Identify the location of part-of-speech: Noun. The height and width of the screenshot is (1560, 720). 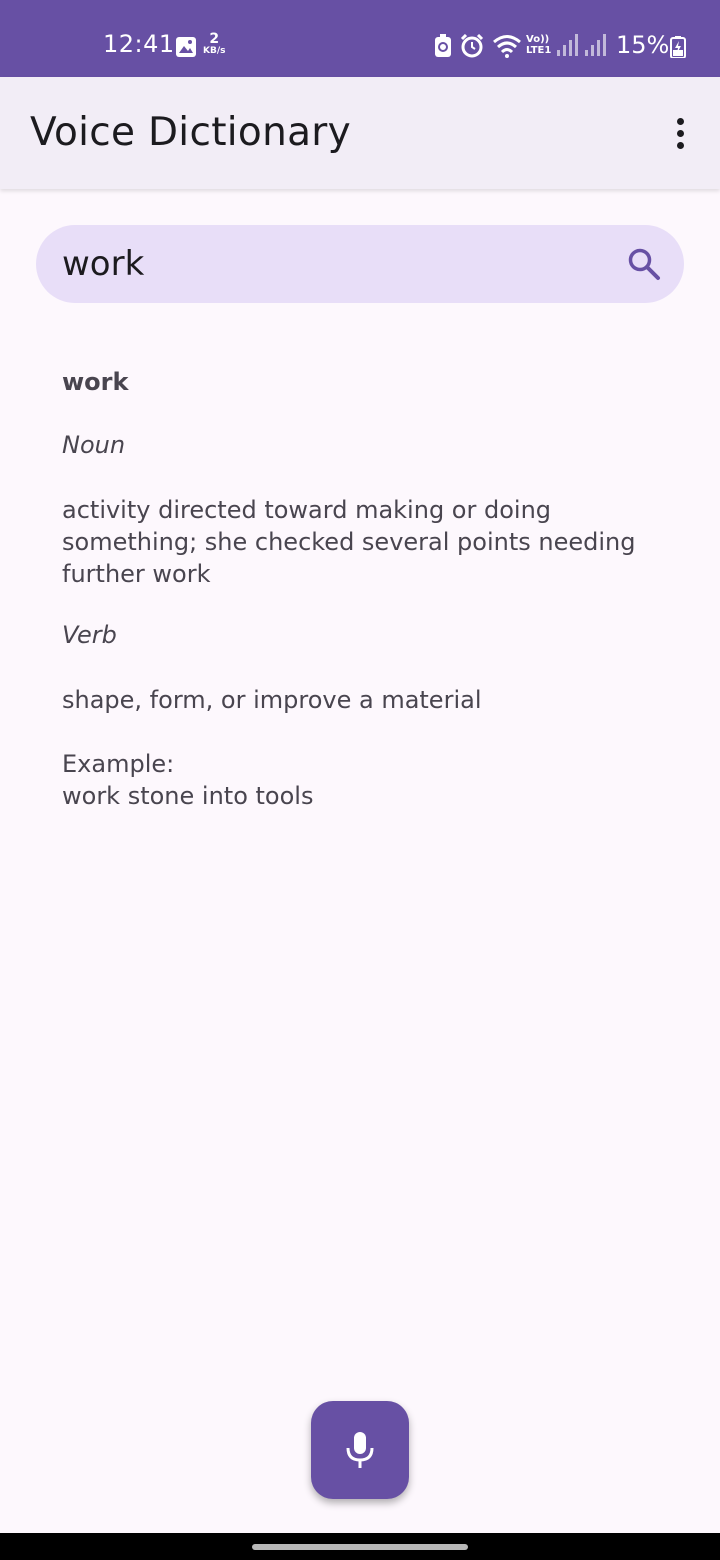
(94, 445).